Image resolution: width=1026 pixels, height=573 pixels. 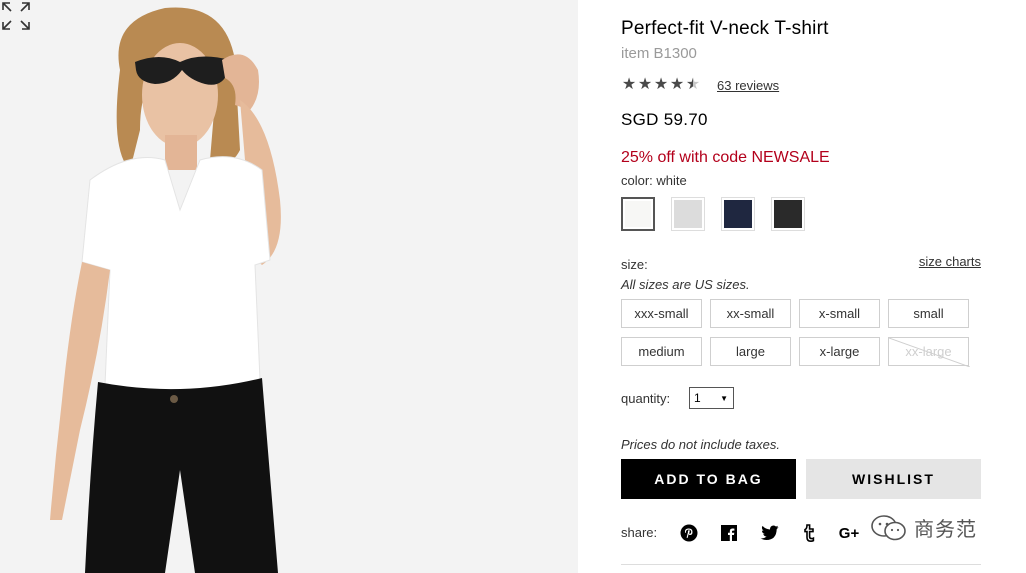 I want to click on size-option-label: large, so click(x=750, y=351).